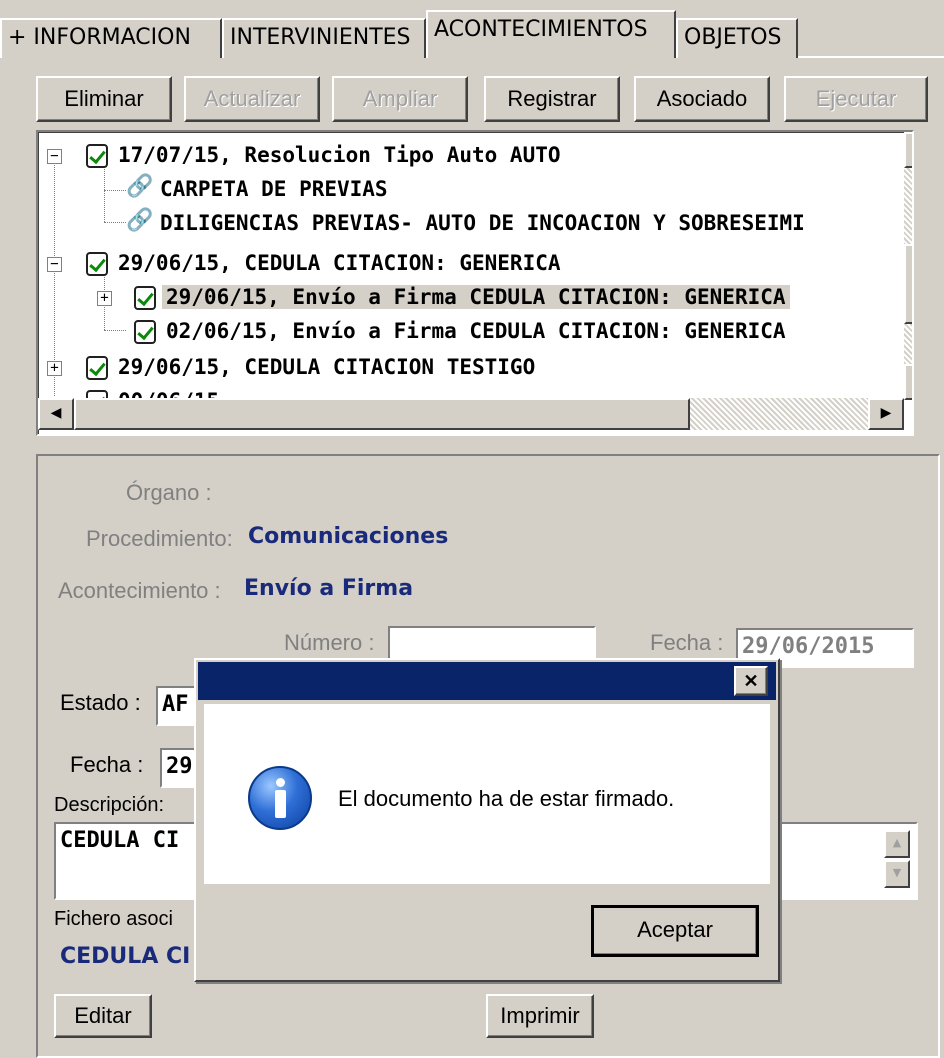 The height and width of the screenshot is (1058, 944). Describe the element at coordinates (100, 702) in the screenshot. I see `estado-label: Estado :` at that location.